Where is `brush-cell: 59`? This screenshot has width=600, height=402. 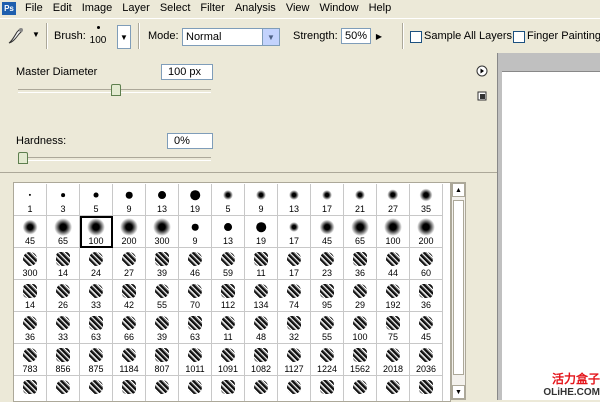
brush-cell: 59 is located at coordinates (228, 264).